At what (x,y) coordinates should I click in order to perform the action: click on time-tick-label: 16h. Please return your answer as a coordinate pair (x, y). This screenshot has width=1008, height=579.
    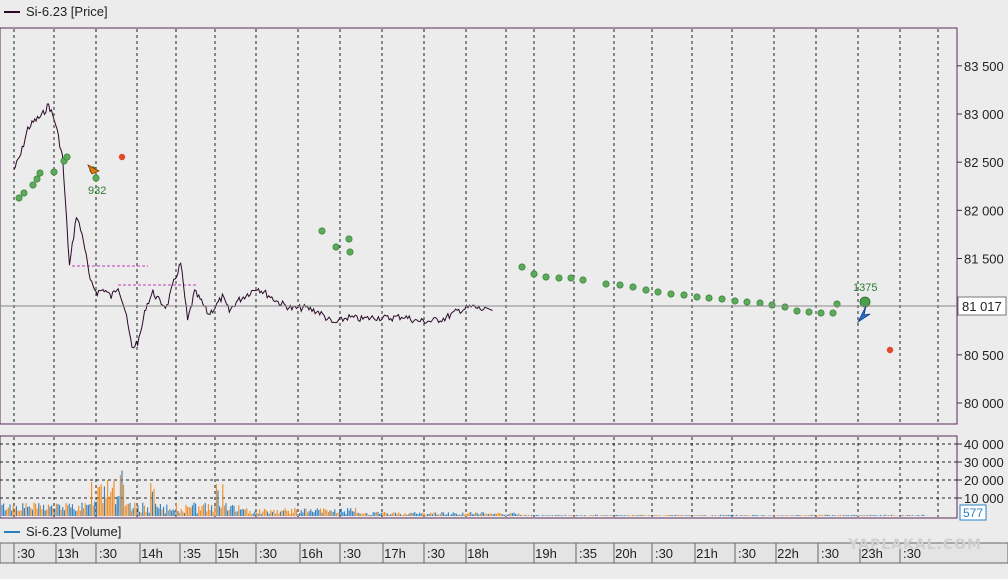
    Looking at the image, I should click on (312, 553).